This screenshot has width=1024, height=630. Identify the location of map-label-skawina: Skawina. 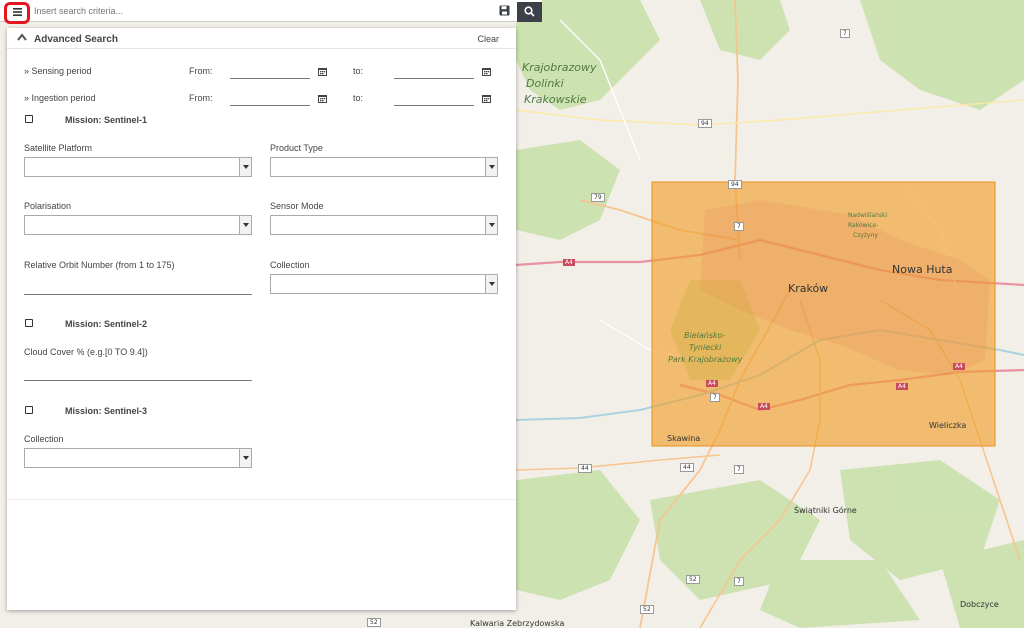
(684, 438).